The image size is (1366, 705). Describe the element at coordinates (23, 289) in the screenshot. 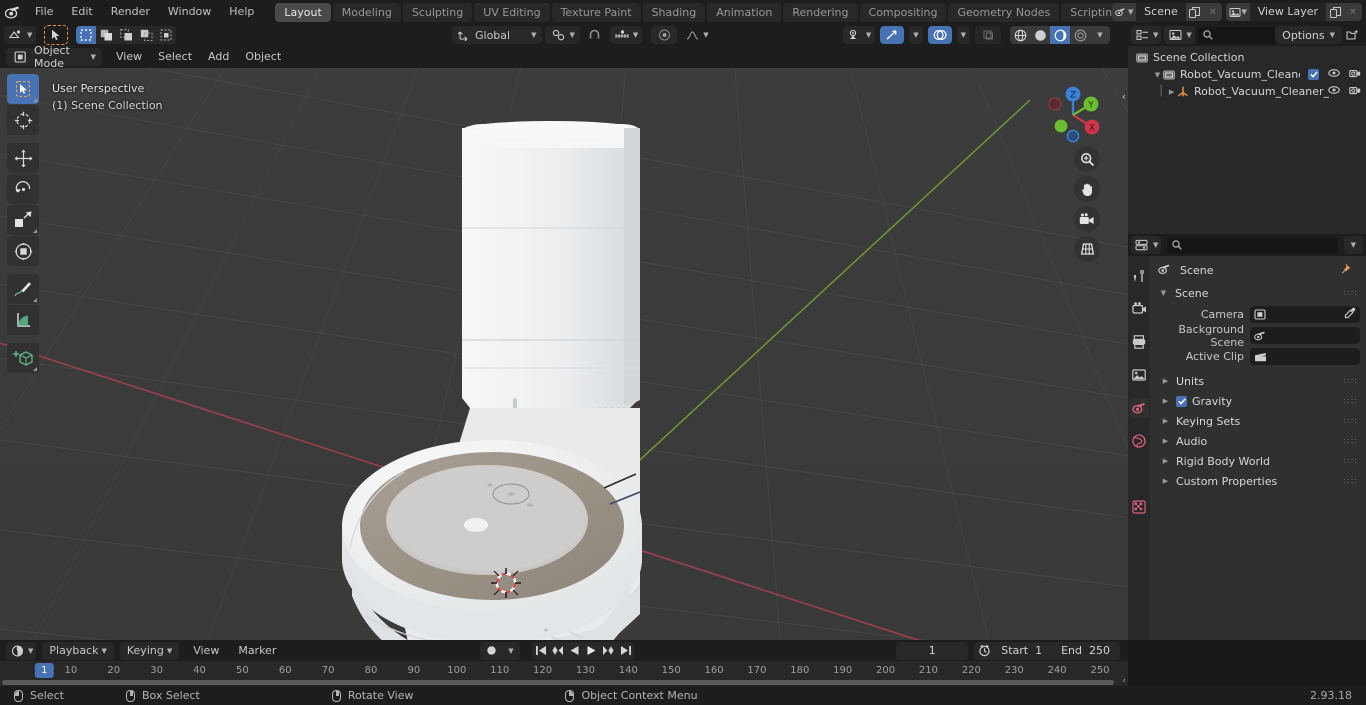

I see `annotate-tool` at that location.